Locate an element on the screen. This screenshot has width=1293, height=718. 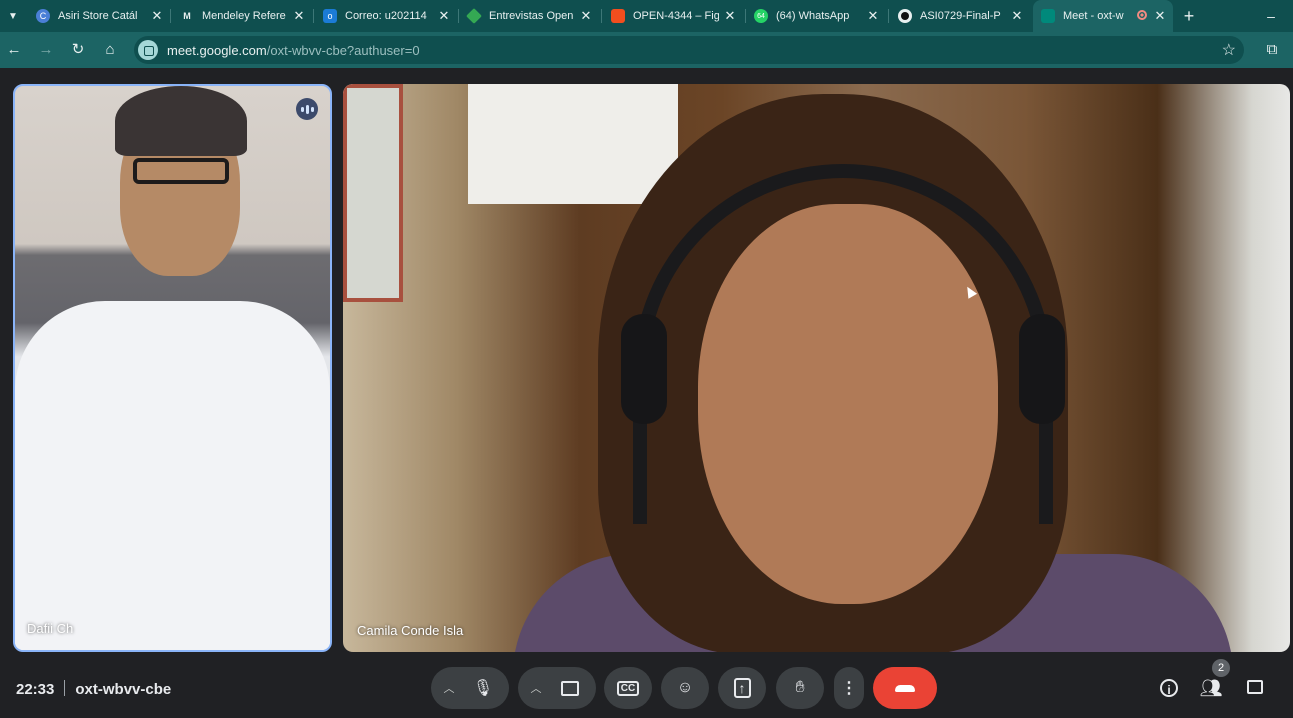
chat-button is located at coordinates (1255, 688).